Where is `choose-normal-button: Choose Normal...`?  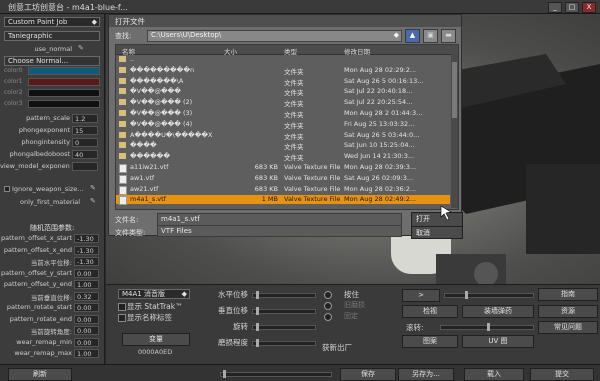 choose-normal-button: Choose Normal... is located at coordinates (52, 61).